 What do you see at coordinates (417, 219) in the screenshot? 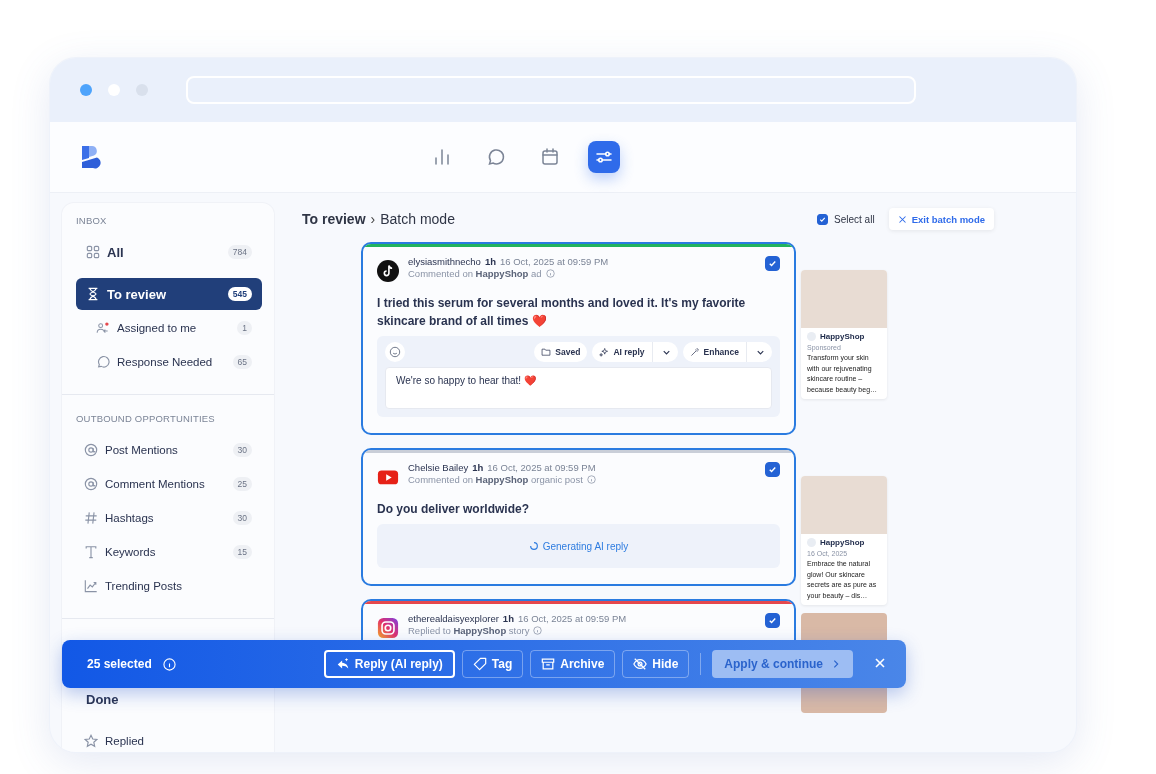
I see `breadcrumb-current: Batch mode` at bounding box center [417, 219].